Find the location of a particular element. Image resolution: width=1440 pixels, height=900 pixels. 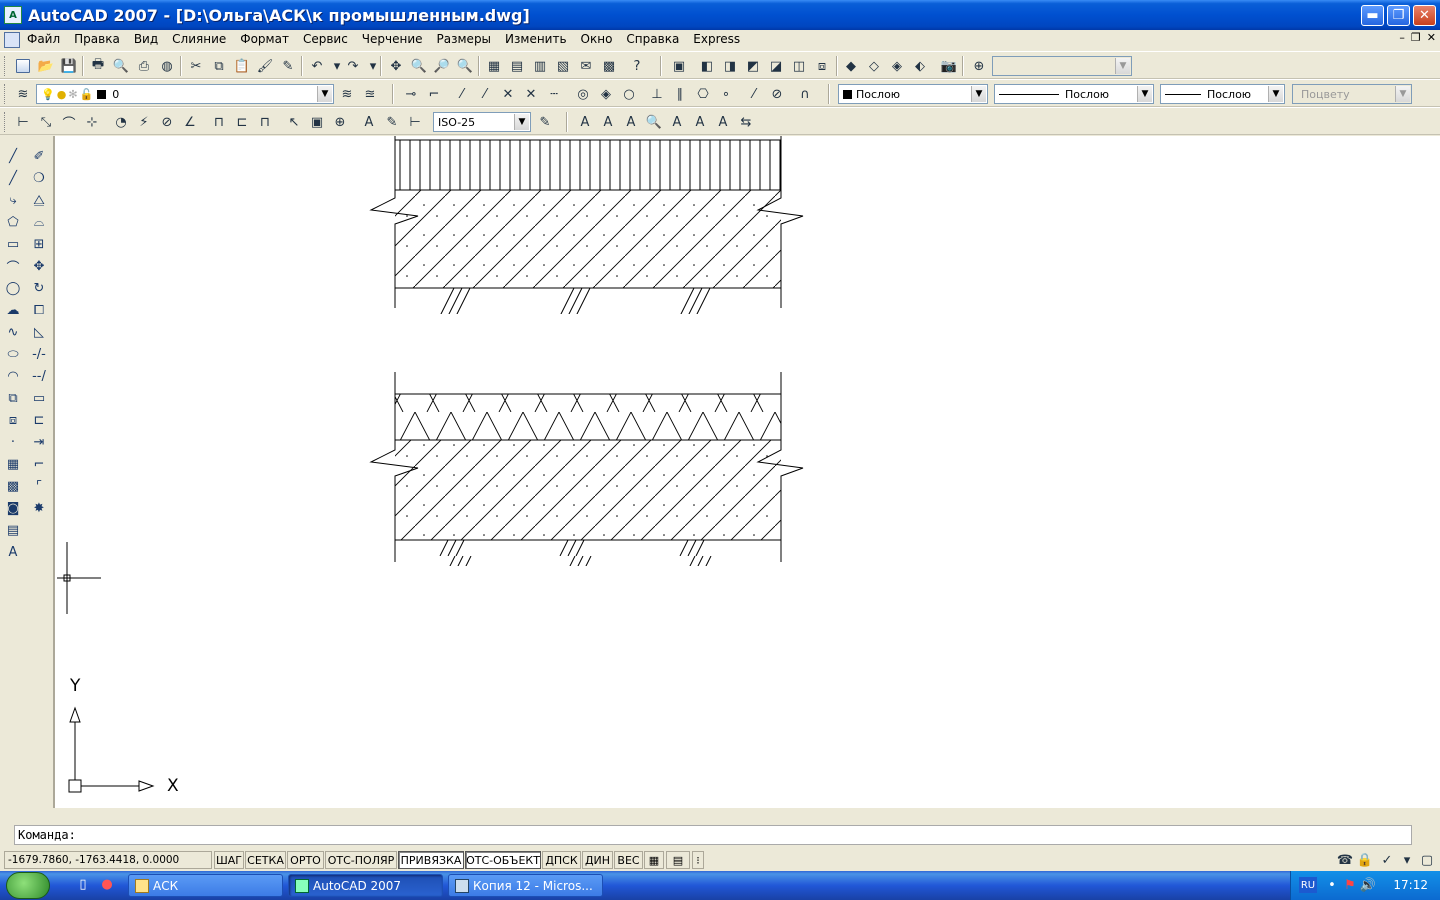

snap-endpoint-icon: ⁄ is located at coordinates (462, 94).